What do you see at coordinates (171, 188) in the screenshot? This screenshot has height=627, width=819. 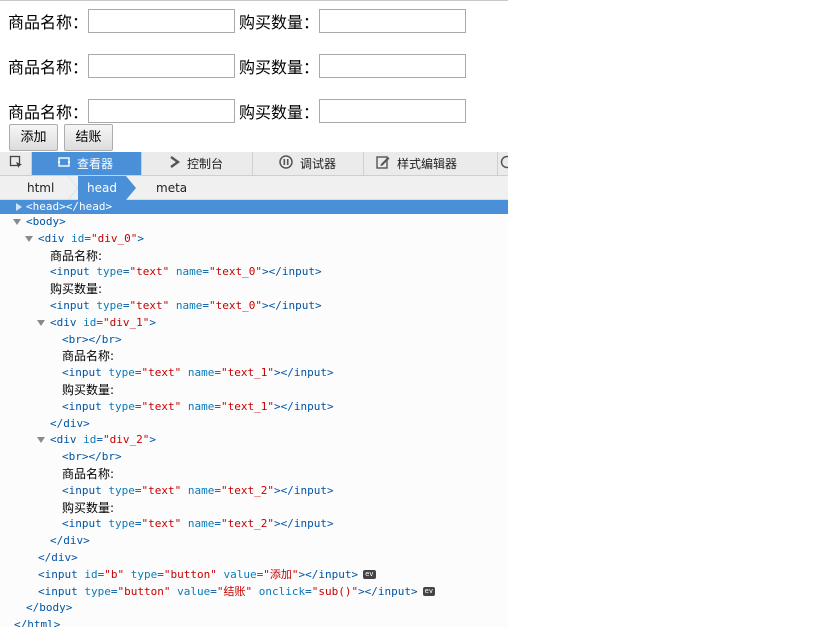 I see `breadcrumb-meta: meta` at bounding box center [171, 188].